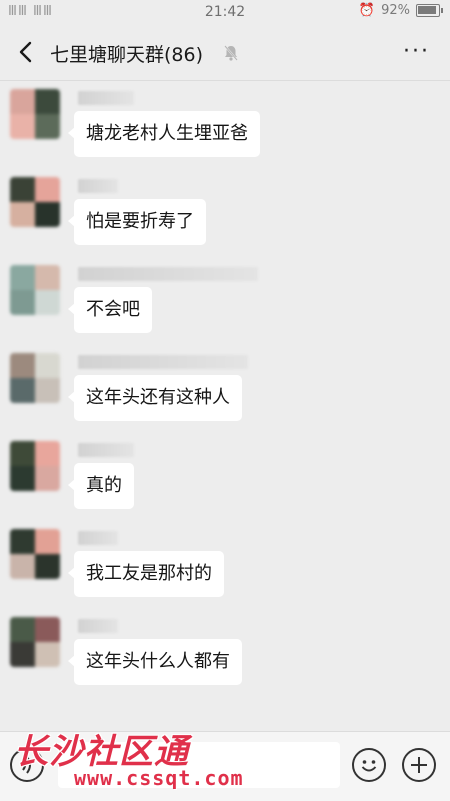  I want to click on message-bubble: 我工友是那村的, so click(146, 574).